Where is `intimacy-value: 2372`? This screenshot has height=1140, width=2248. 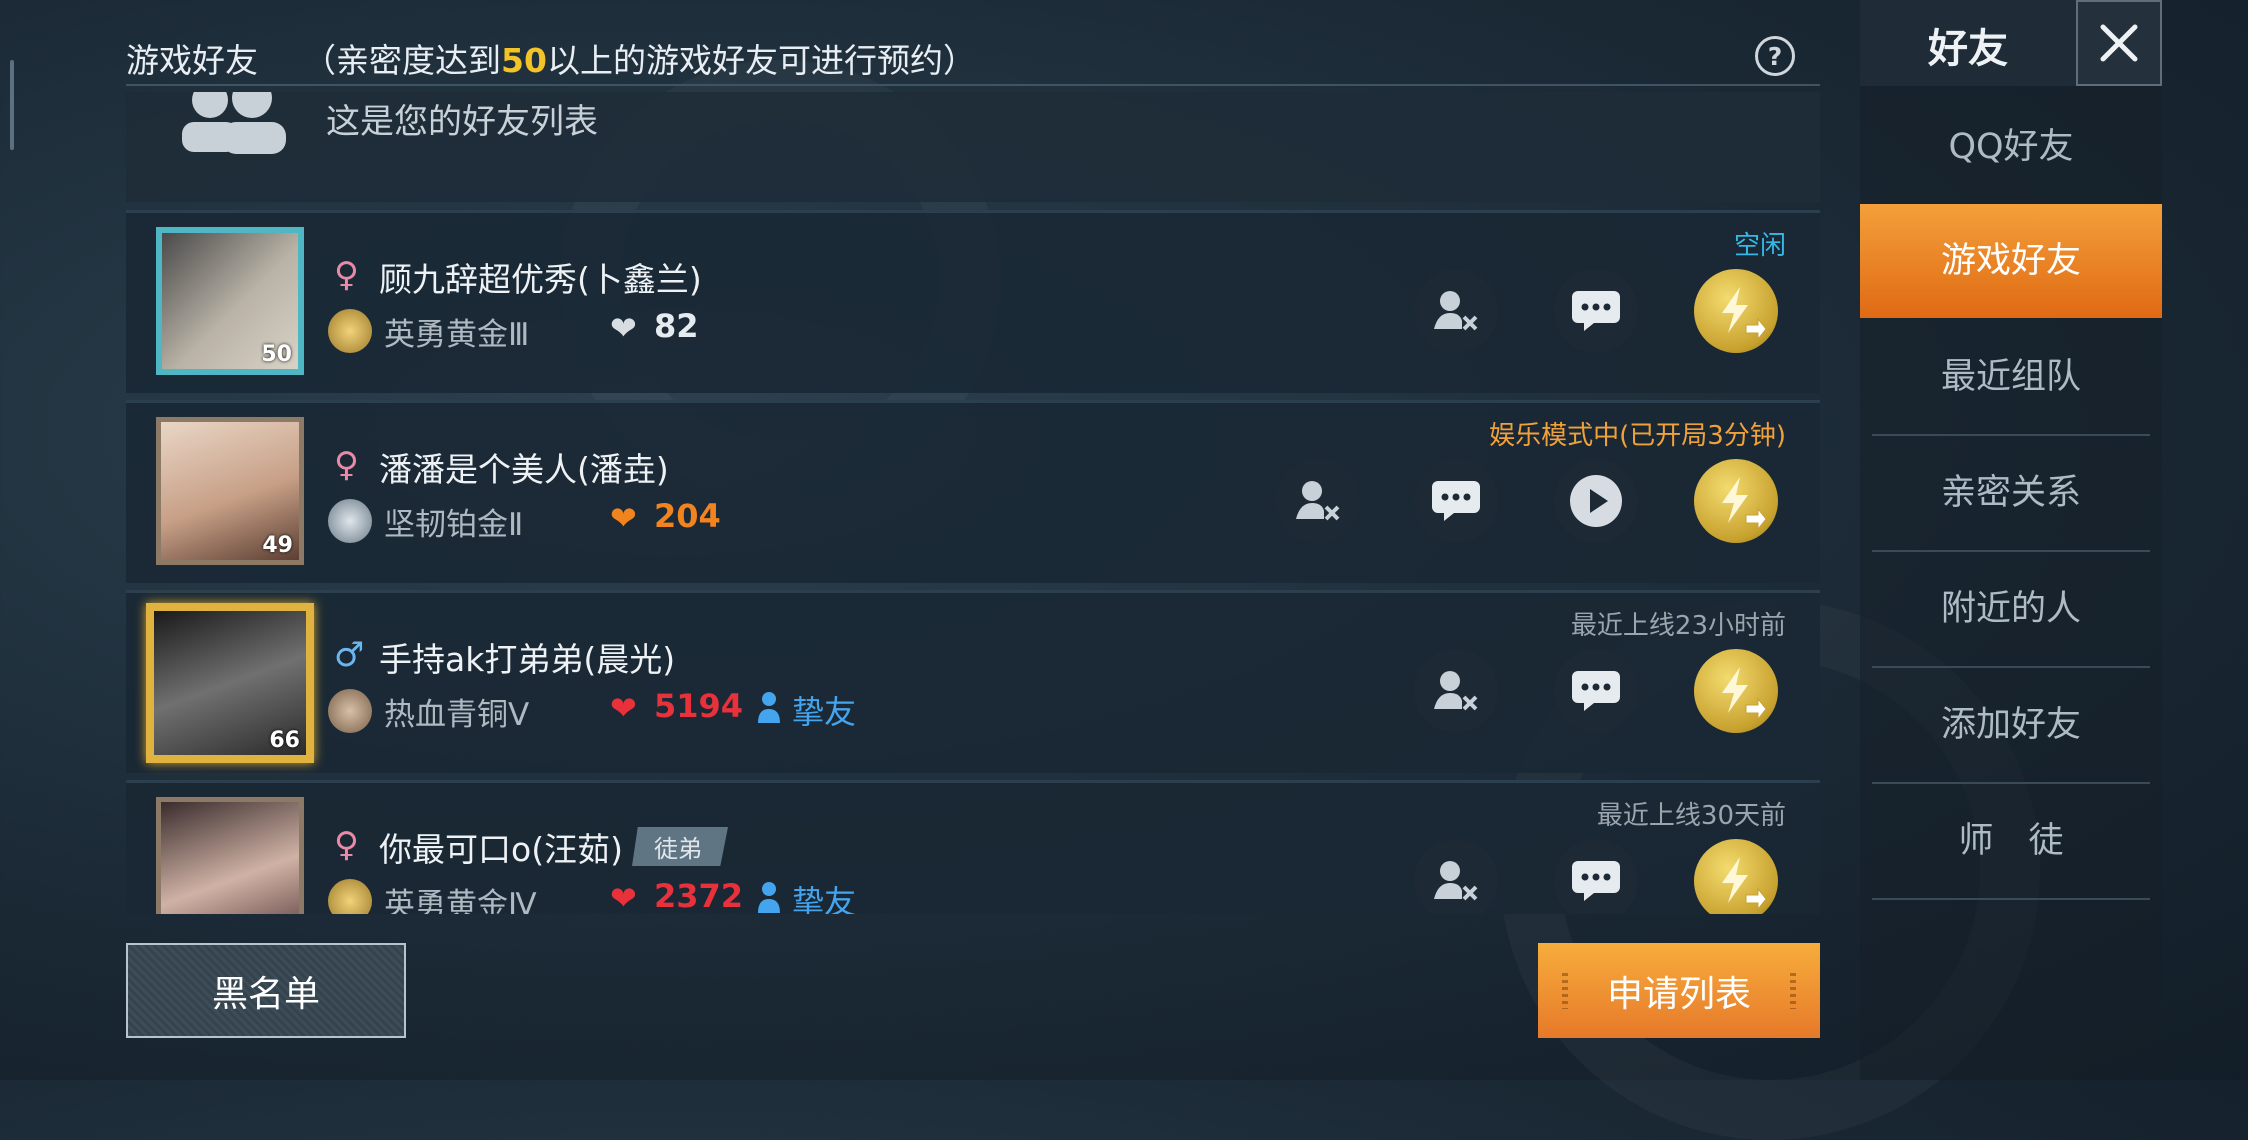 intimacy-value: 2372 is located at coordinates (699, 895).